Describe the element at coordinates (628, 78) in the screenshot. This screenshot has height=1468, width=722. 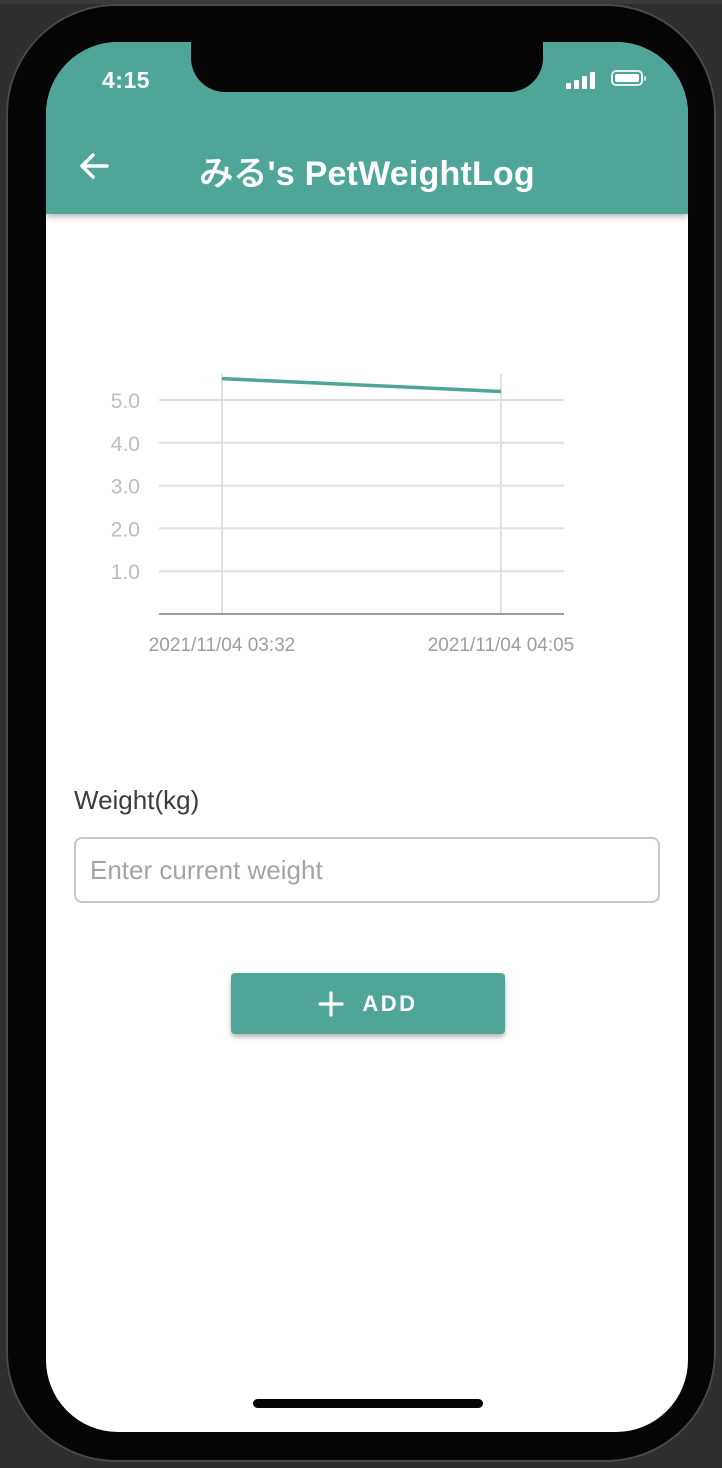
I see `battery-icon` at that location.